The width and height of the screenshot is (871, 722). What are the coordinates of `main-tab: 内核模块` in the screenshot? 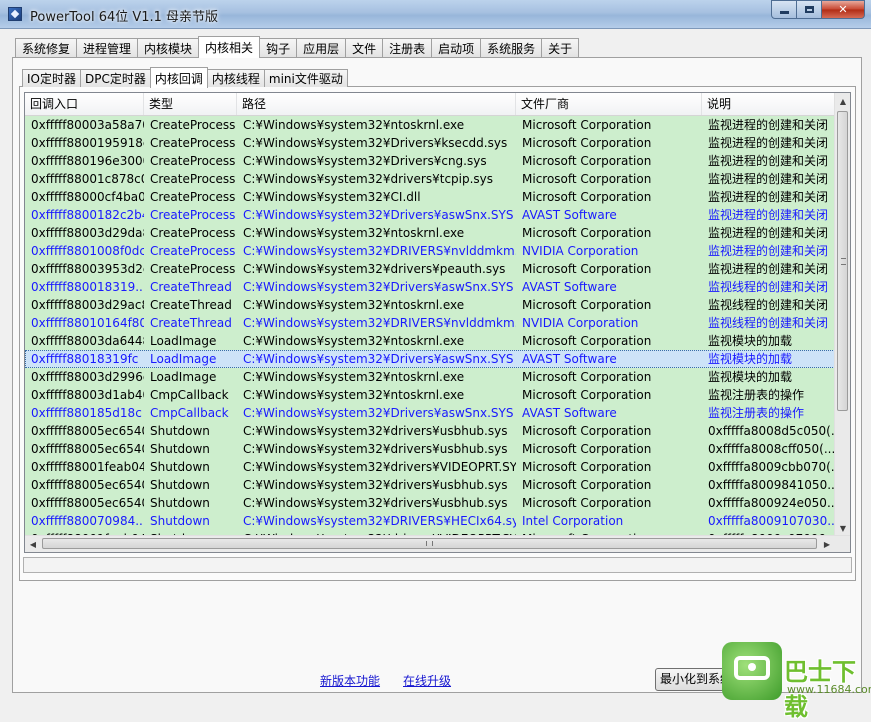 It's located at (168, 47).